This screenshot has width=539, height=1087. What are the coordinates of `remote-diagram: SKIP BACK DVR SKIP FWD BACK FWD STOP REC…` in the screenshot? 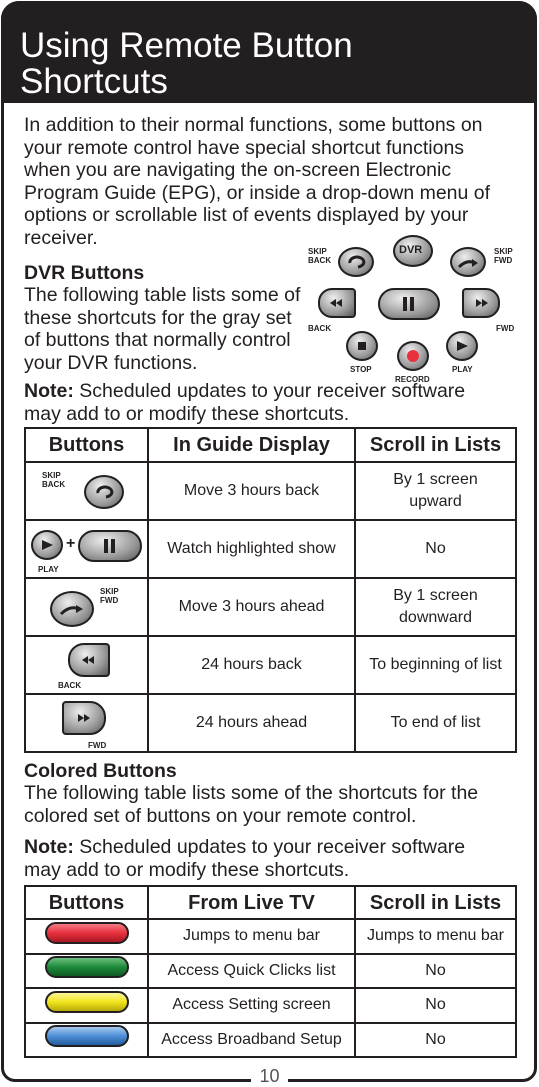 It's located at (410, 310).